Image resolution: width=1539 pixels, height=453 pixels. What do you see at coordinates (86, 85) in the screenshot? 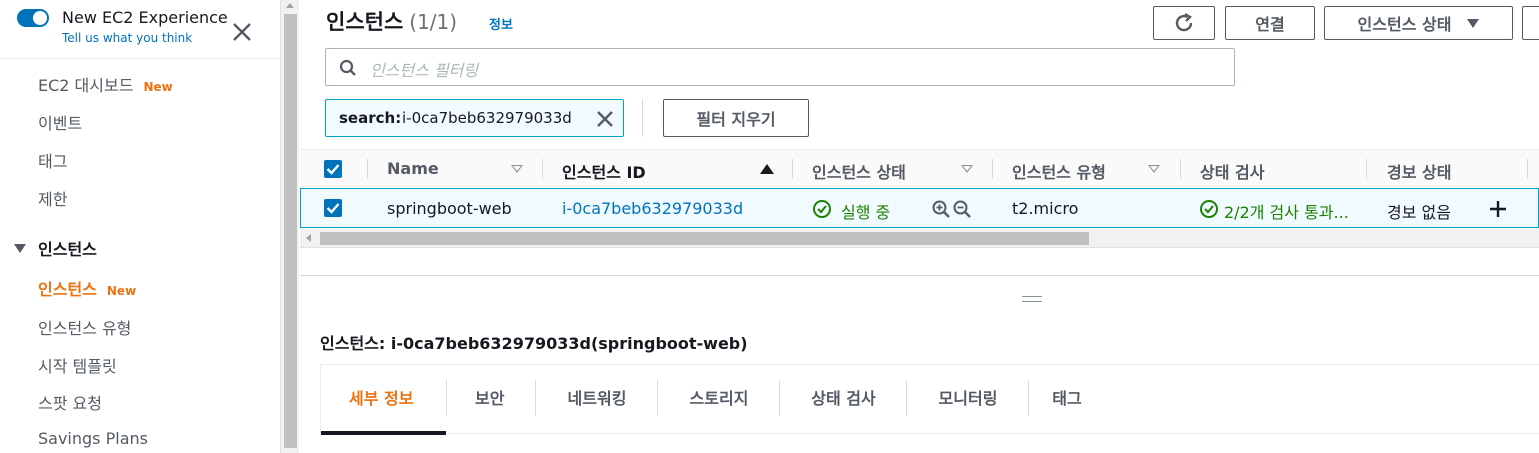
I see `sidebar-item-label: EC2 대시보드` at bounding box center [86, 85].